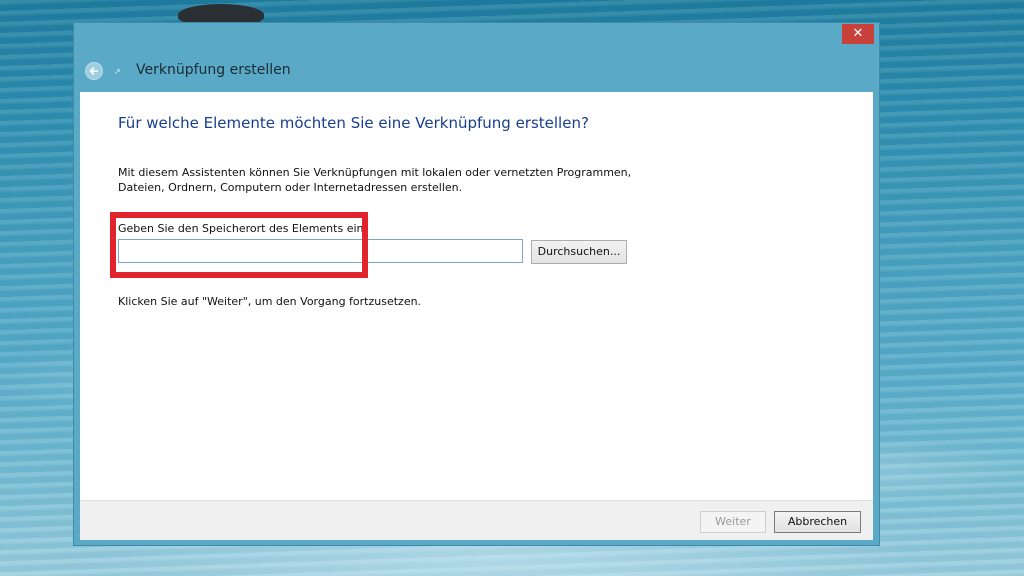 The image size is (1024, 576). Describe the element at coordinates (476, 520) in the screenshot. I see `dialog-footer: Weiter Abbrechen` at that location.